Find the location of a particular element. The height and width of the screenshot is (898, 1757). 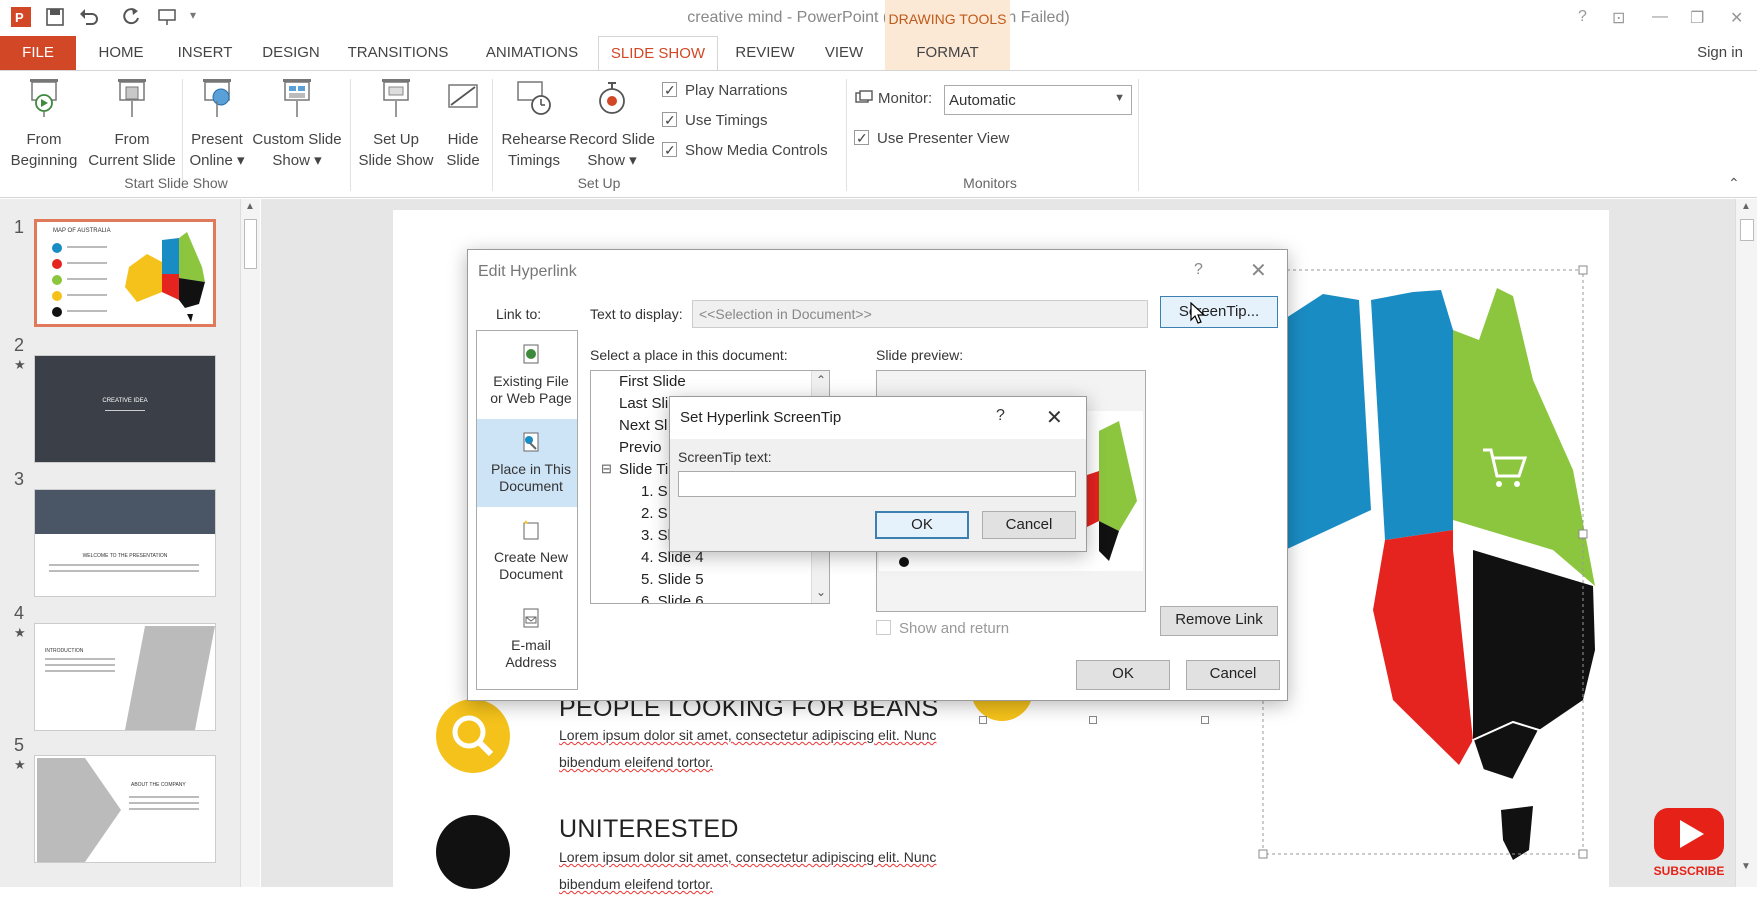

slide-thumbnail-2: CREATIVE IDEA is located at coordinates (125, 409).